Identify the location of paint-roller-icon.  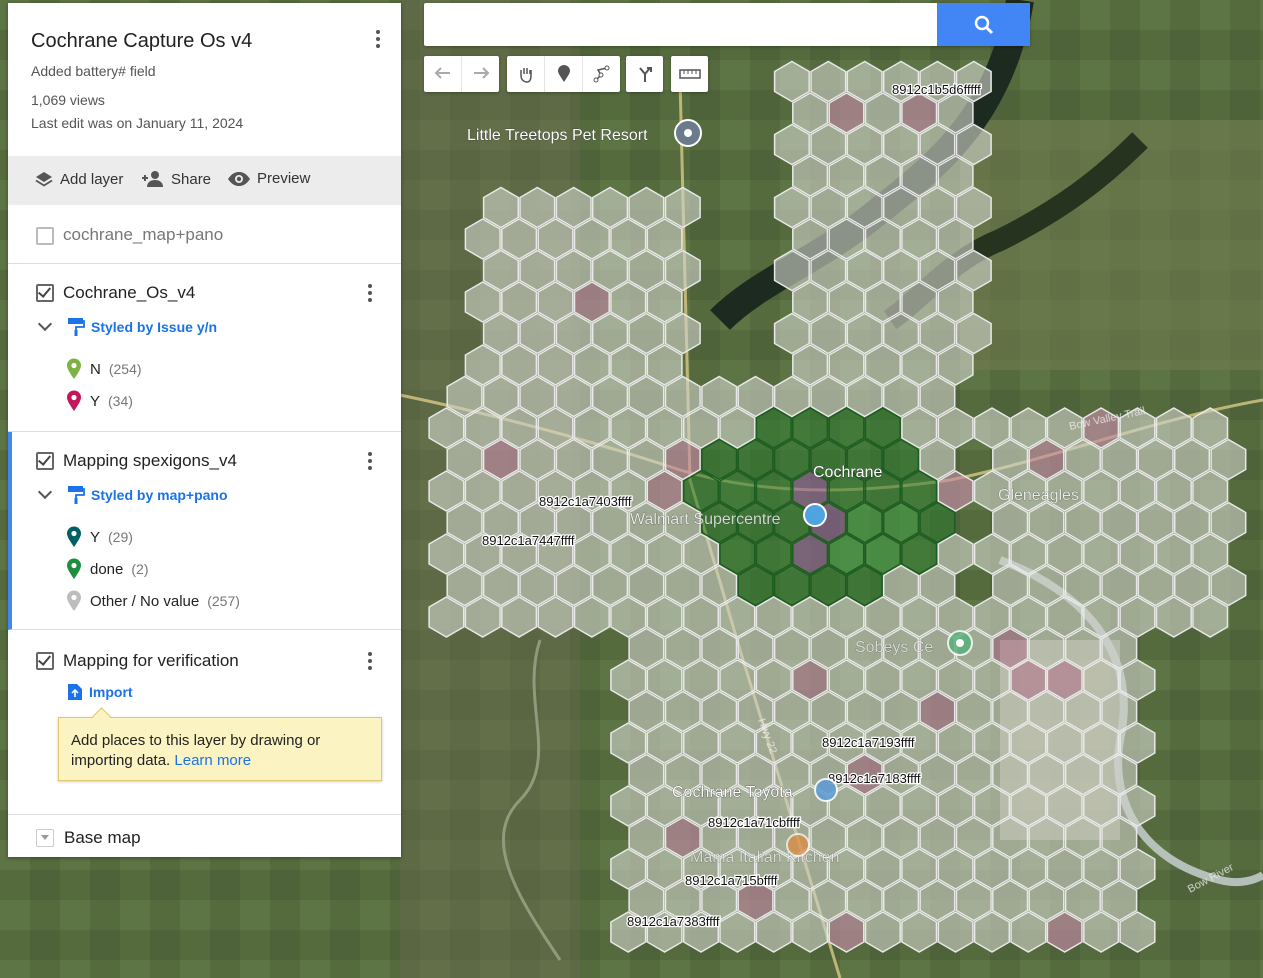
(76, 495).